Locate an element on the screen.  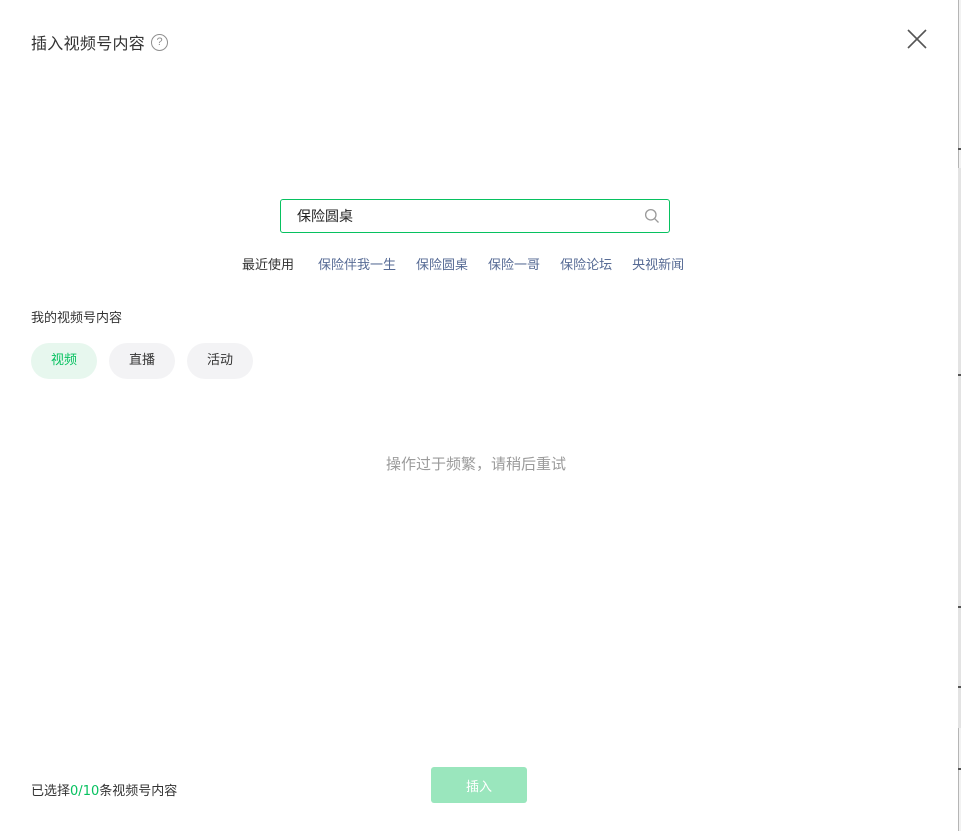
tab-video: 视频 is located at coordinates (64, 361).